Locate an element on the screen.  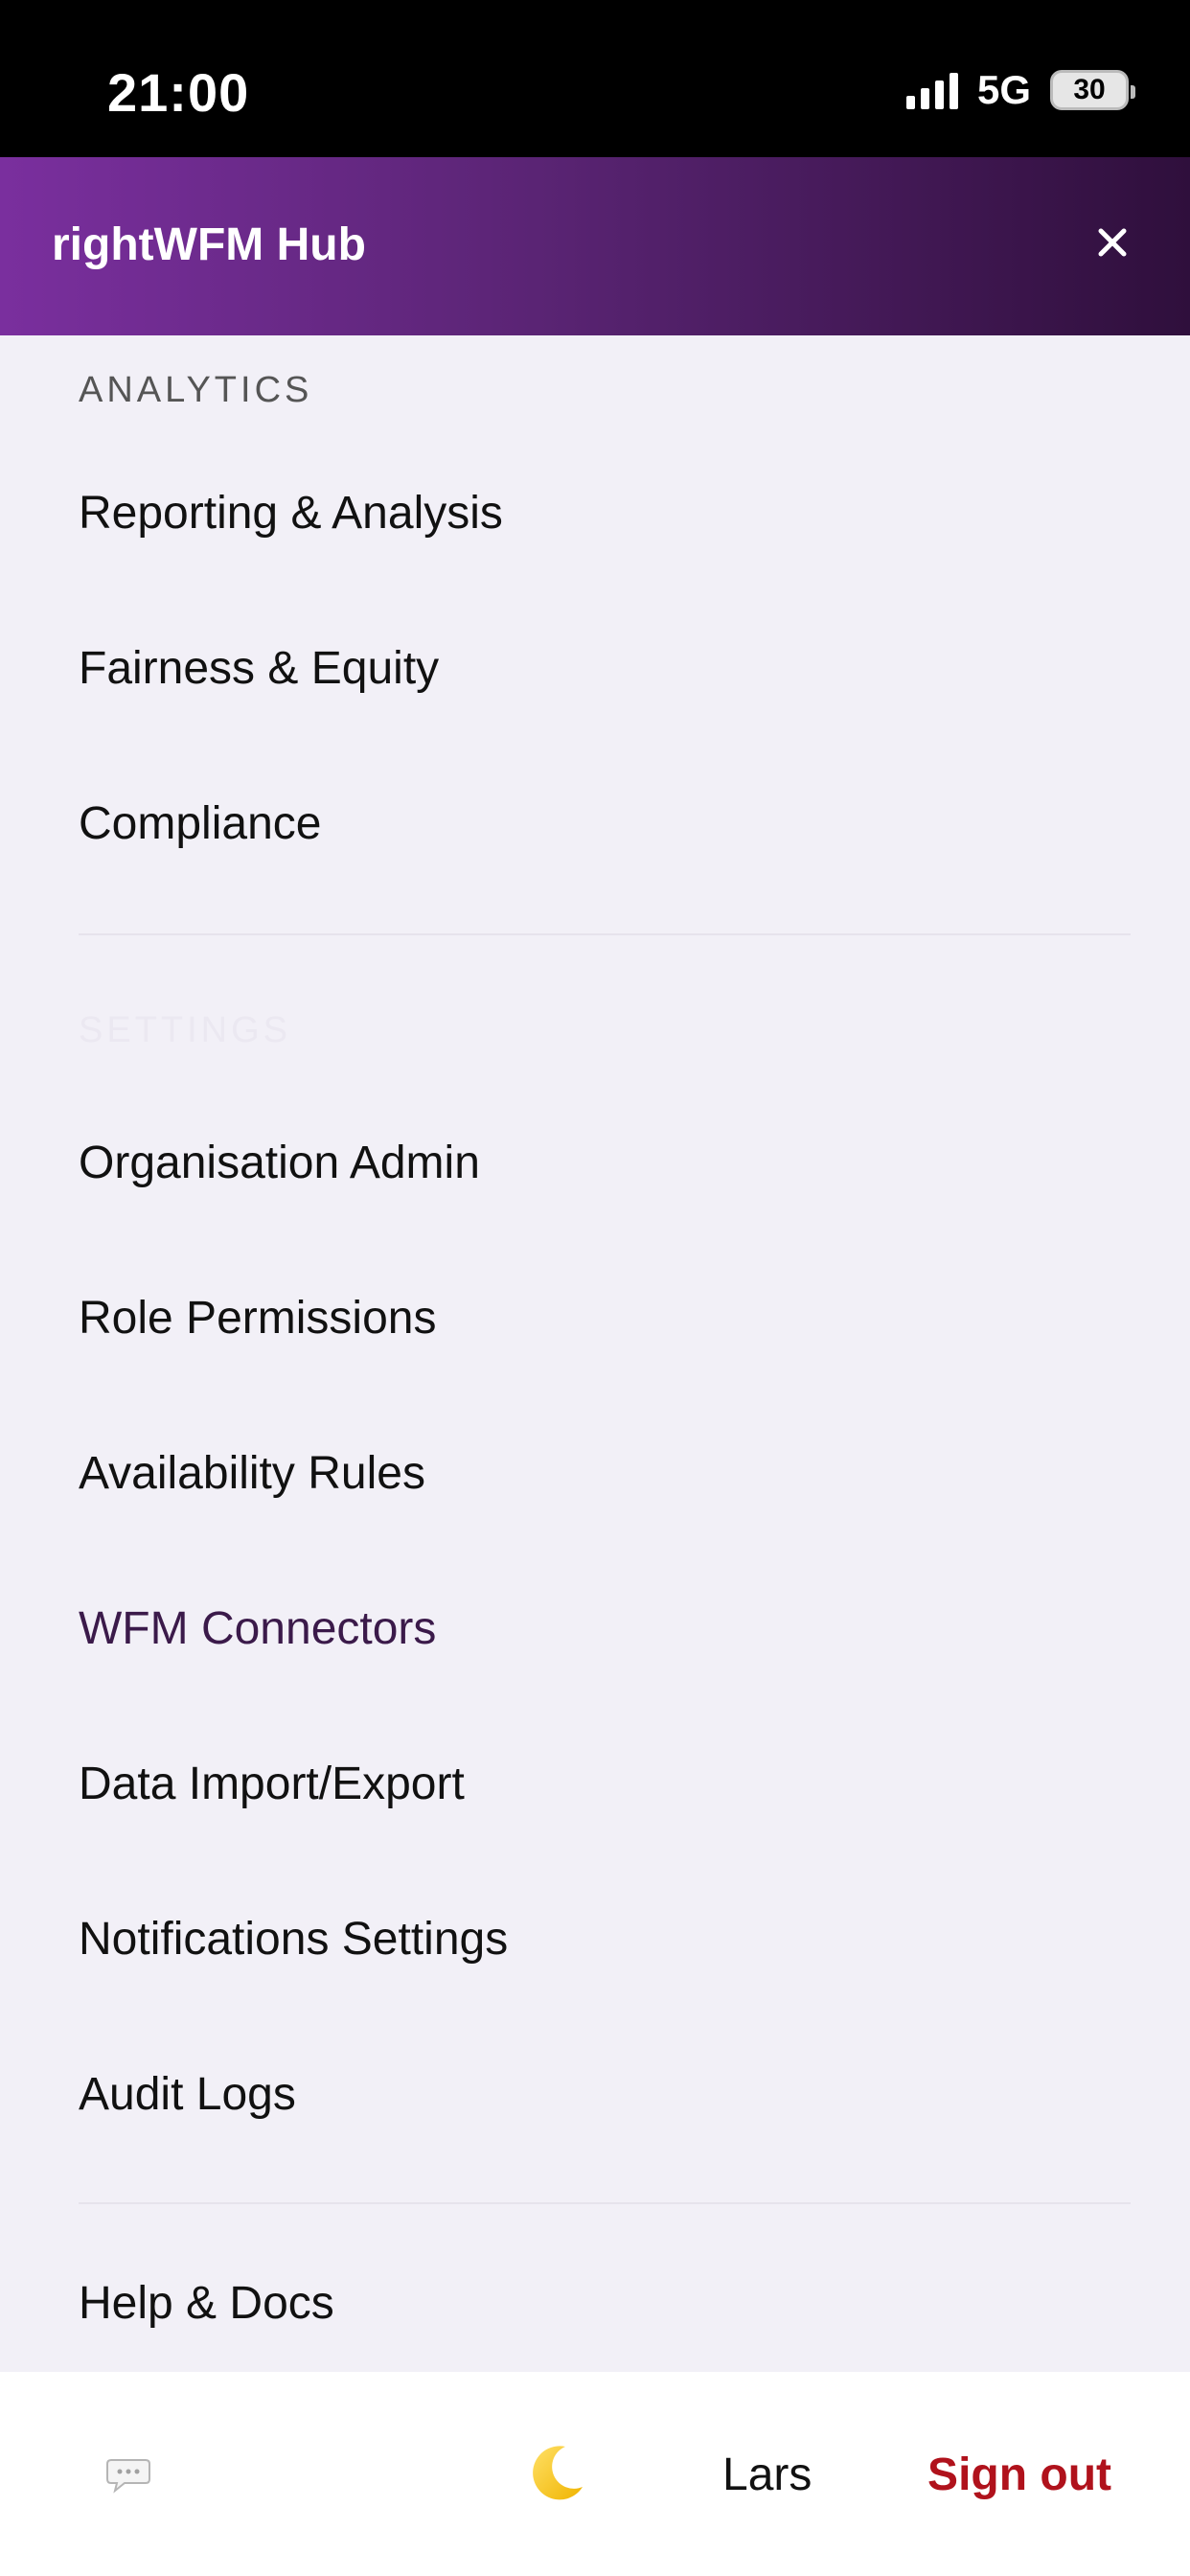
app-header: rightWFM Hub is located at coordinates (595, 246).